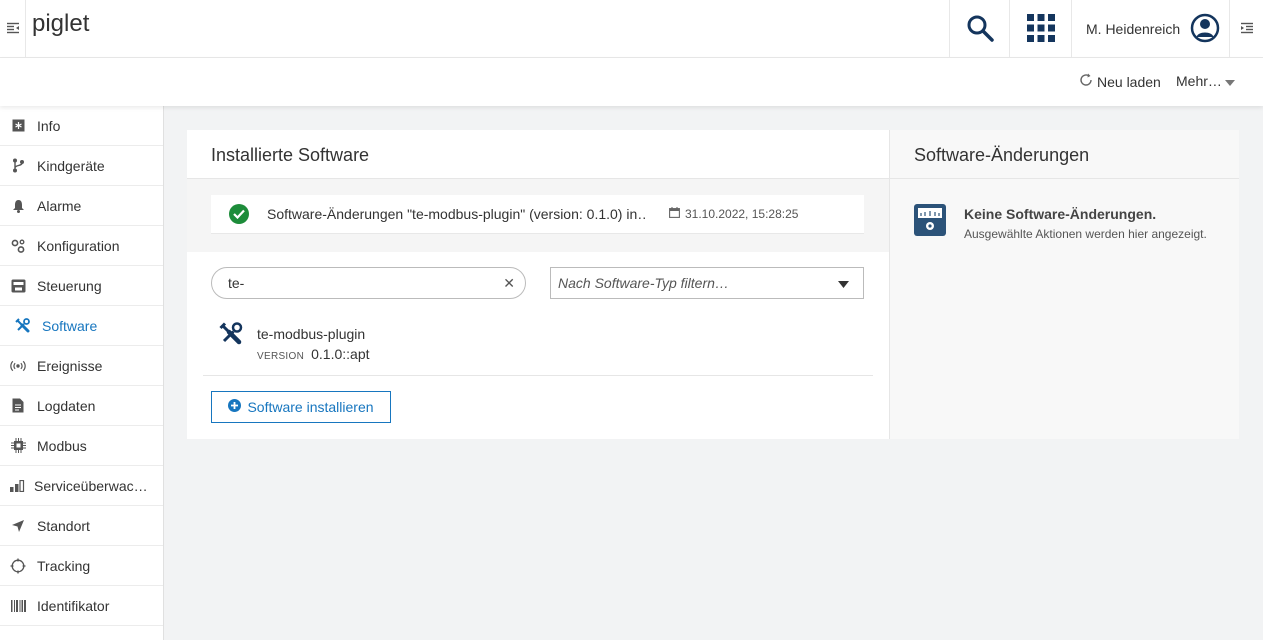  I want to click on sidebar-item-label: Standort, so click(63, 525).